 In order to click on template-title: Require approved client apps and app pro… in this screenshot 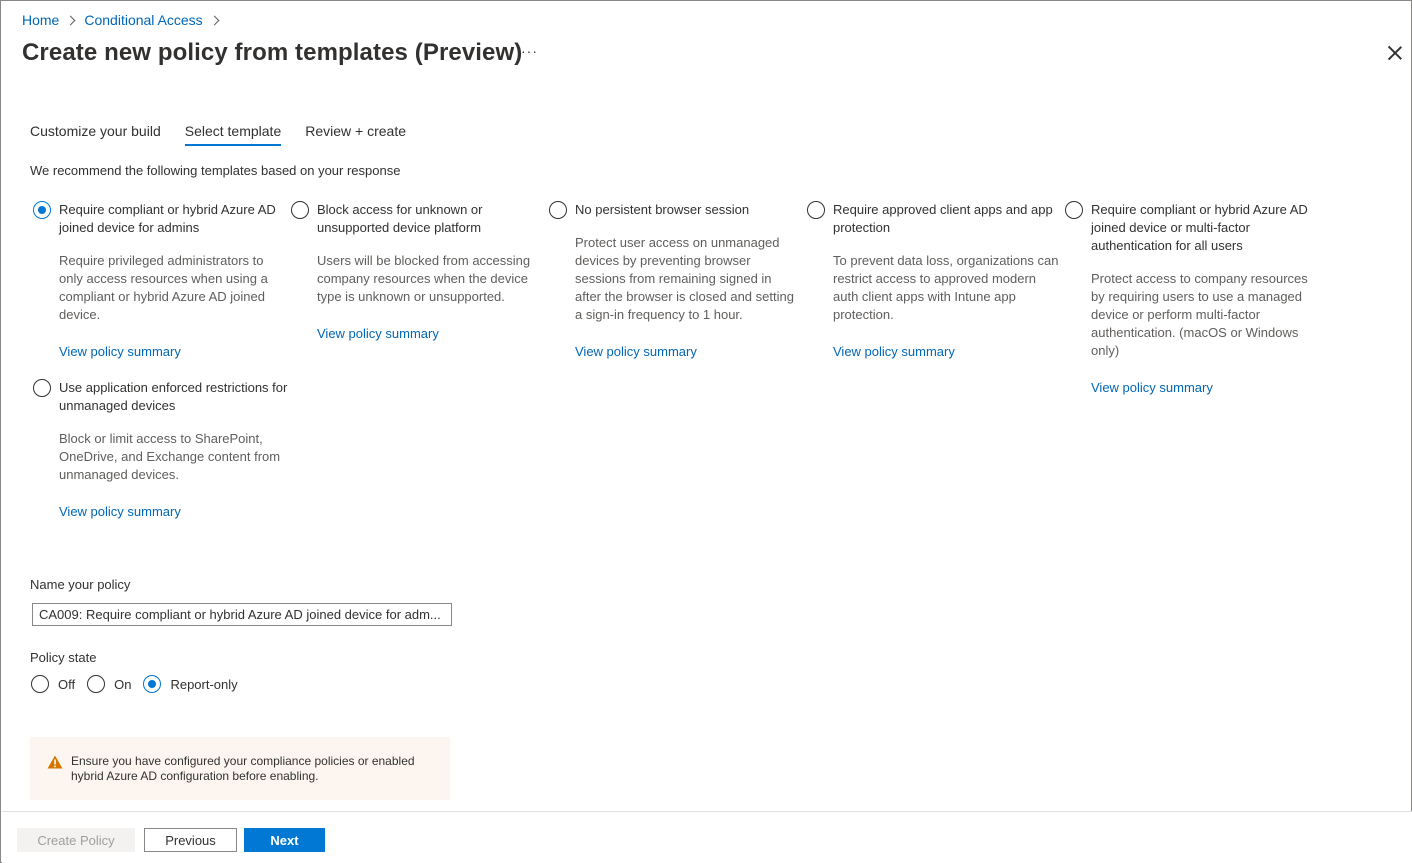, I will do `click(943, 218)`.